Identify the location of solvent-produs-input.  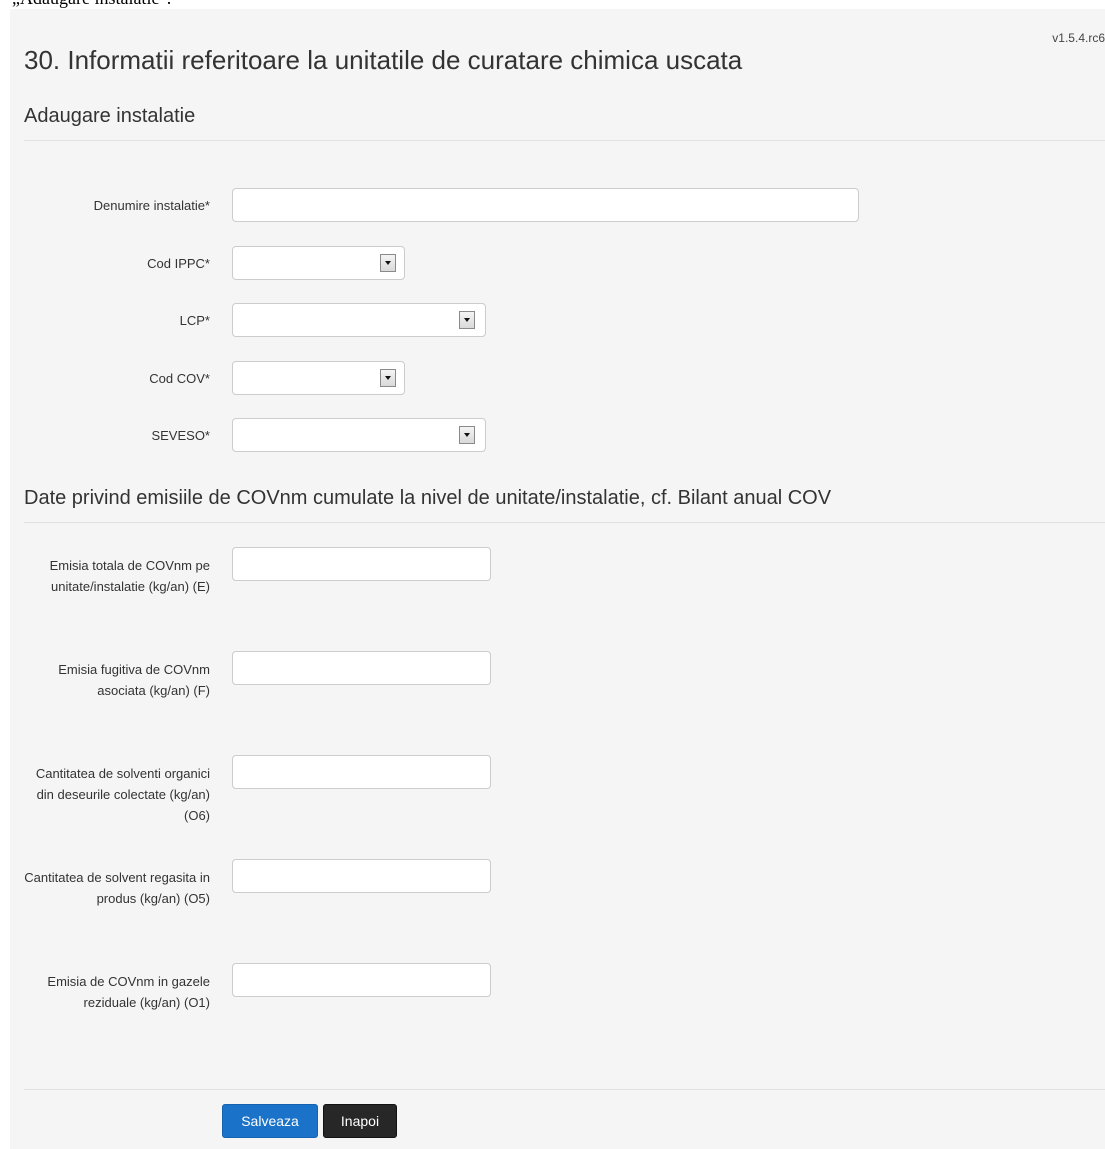
(361, 876).